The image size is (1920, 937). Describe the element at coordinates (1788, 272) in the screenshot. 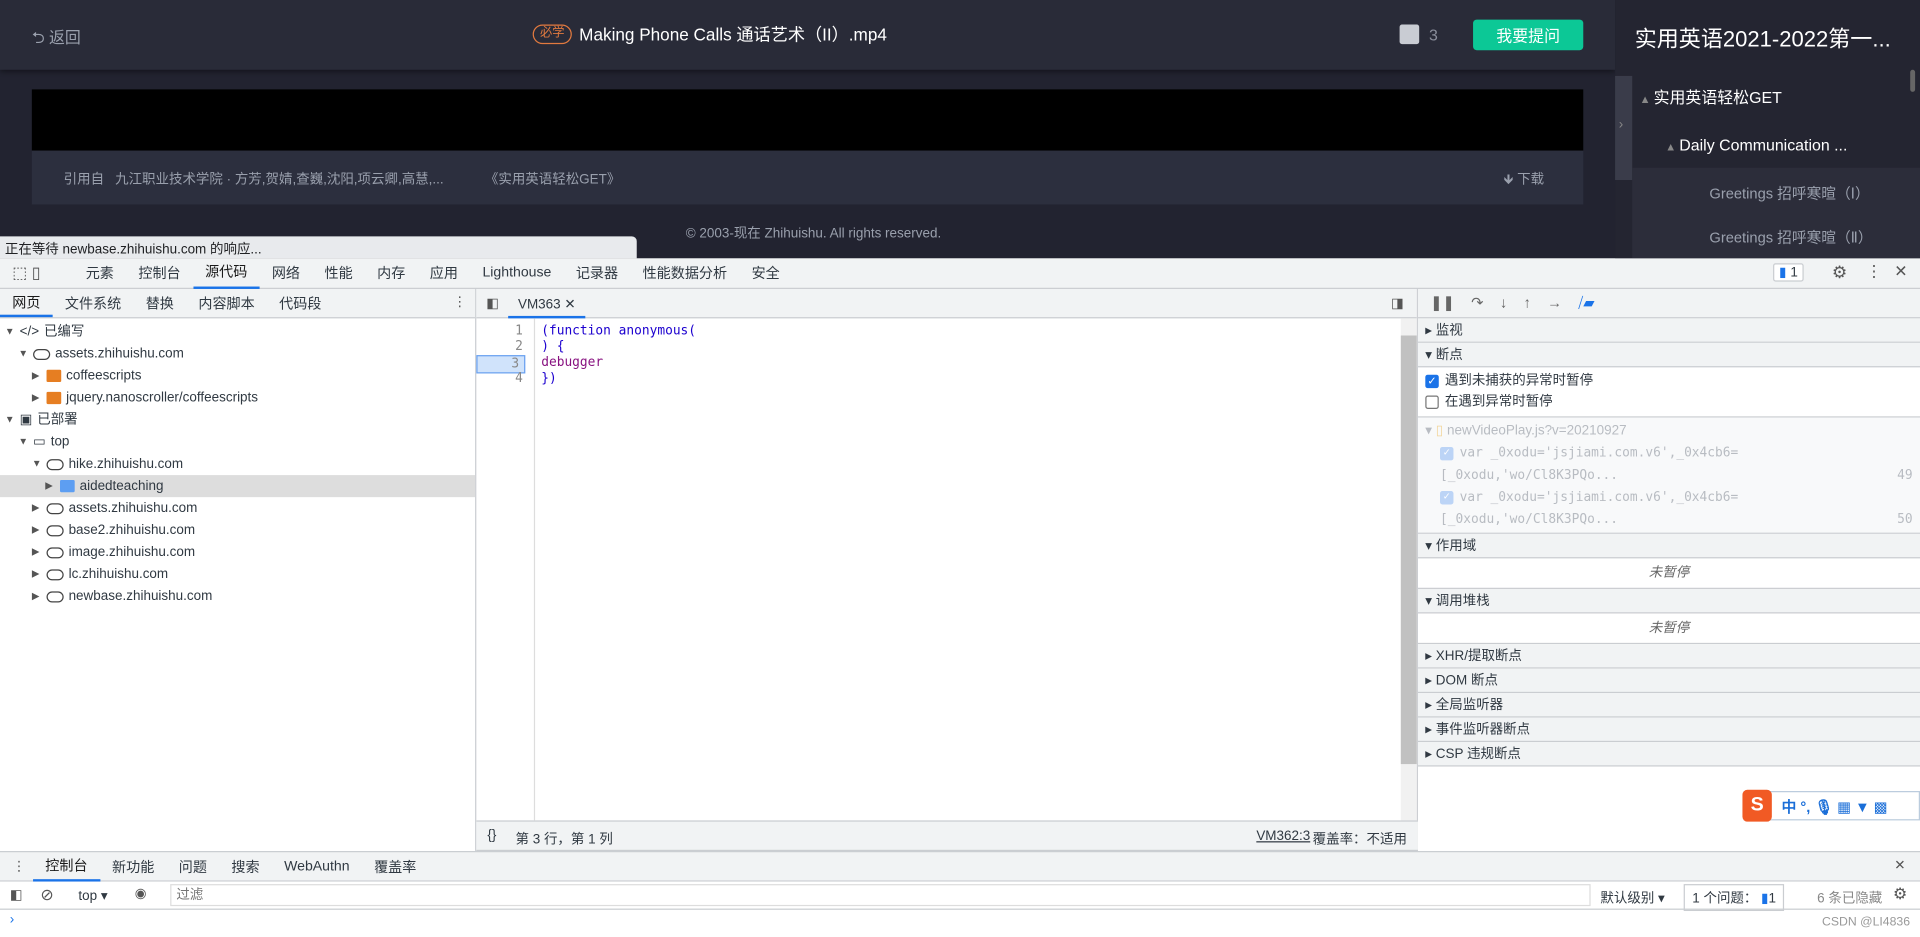

I see `issues-badge: ▮ 1` at that location.